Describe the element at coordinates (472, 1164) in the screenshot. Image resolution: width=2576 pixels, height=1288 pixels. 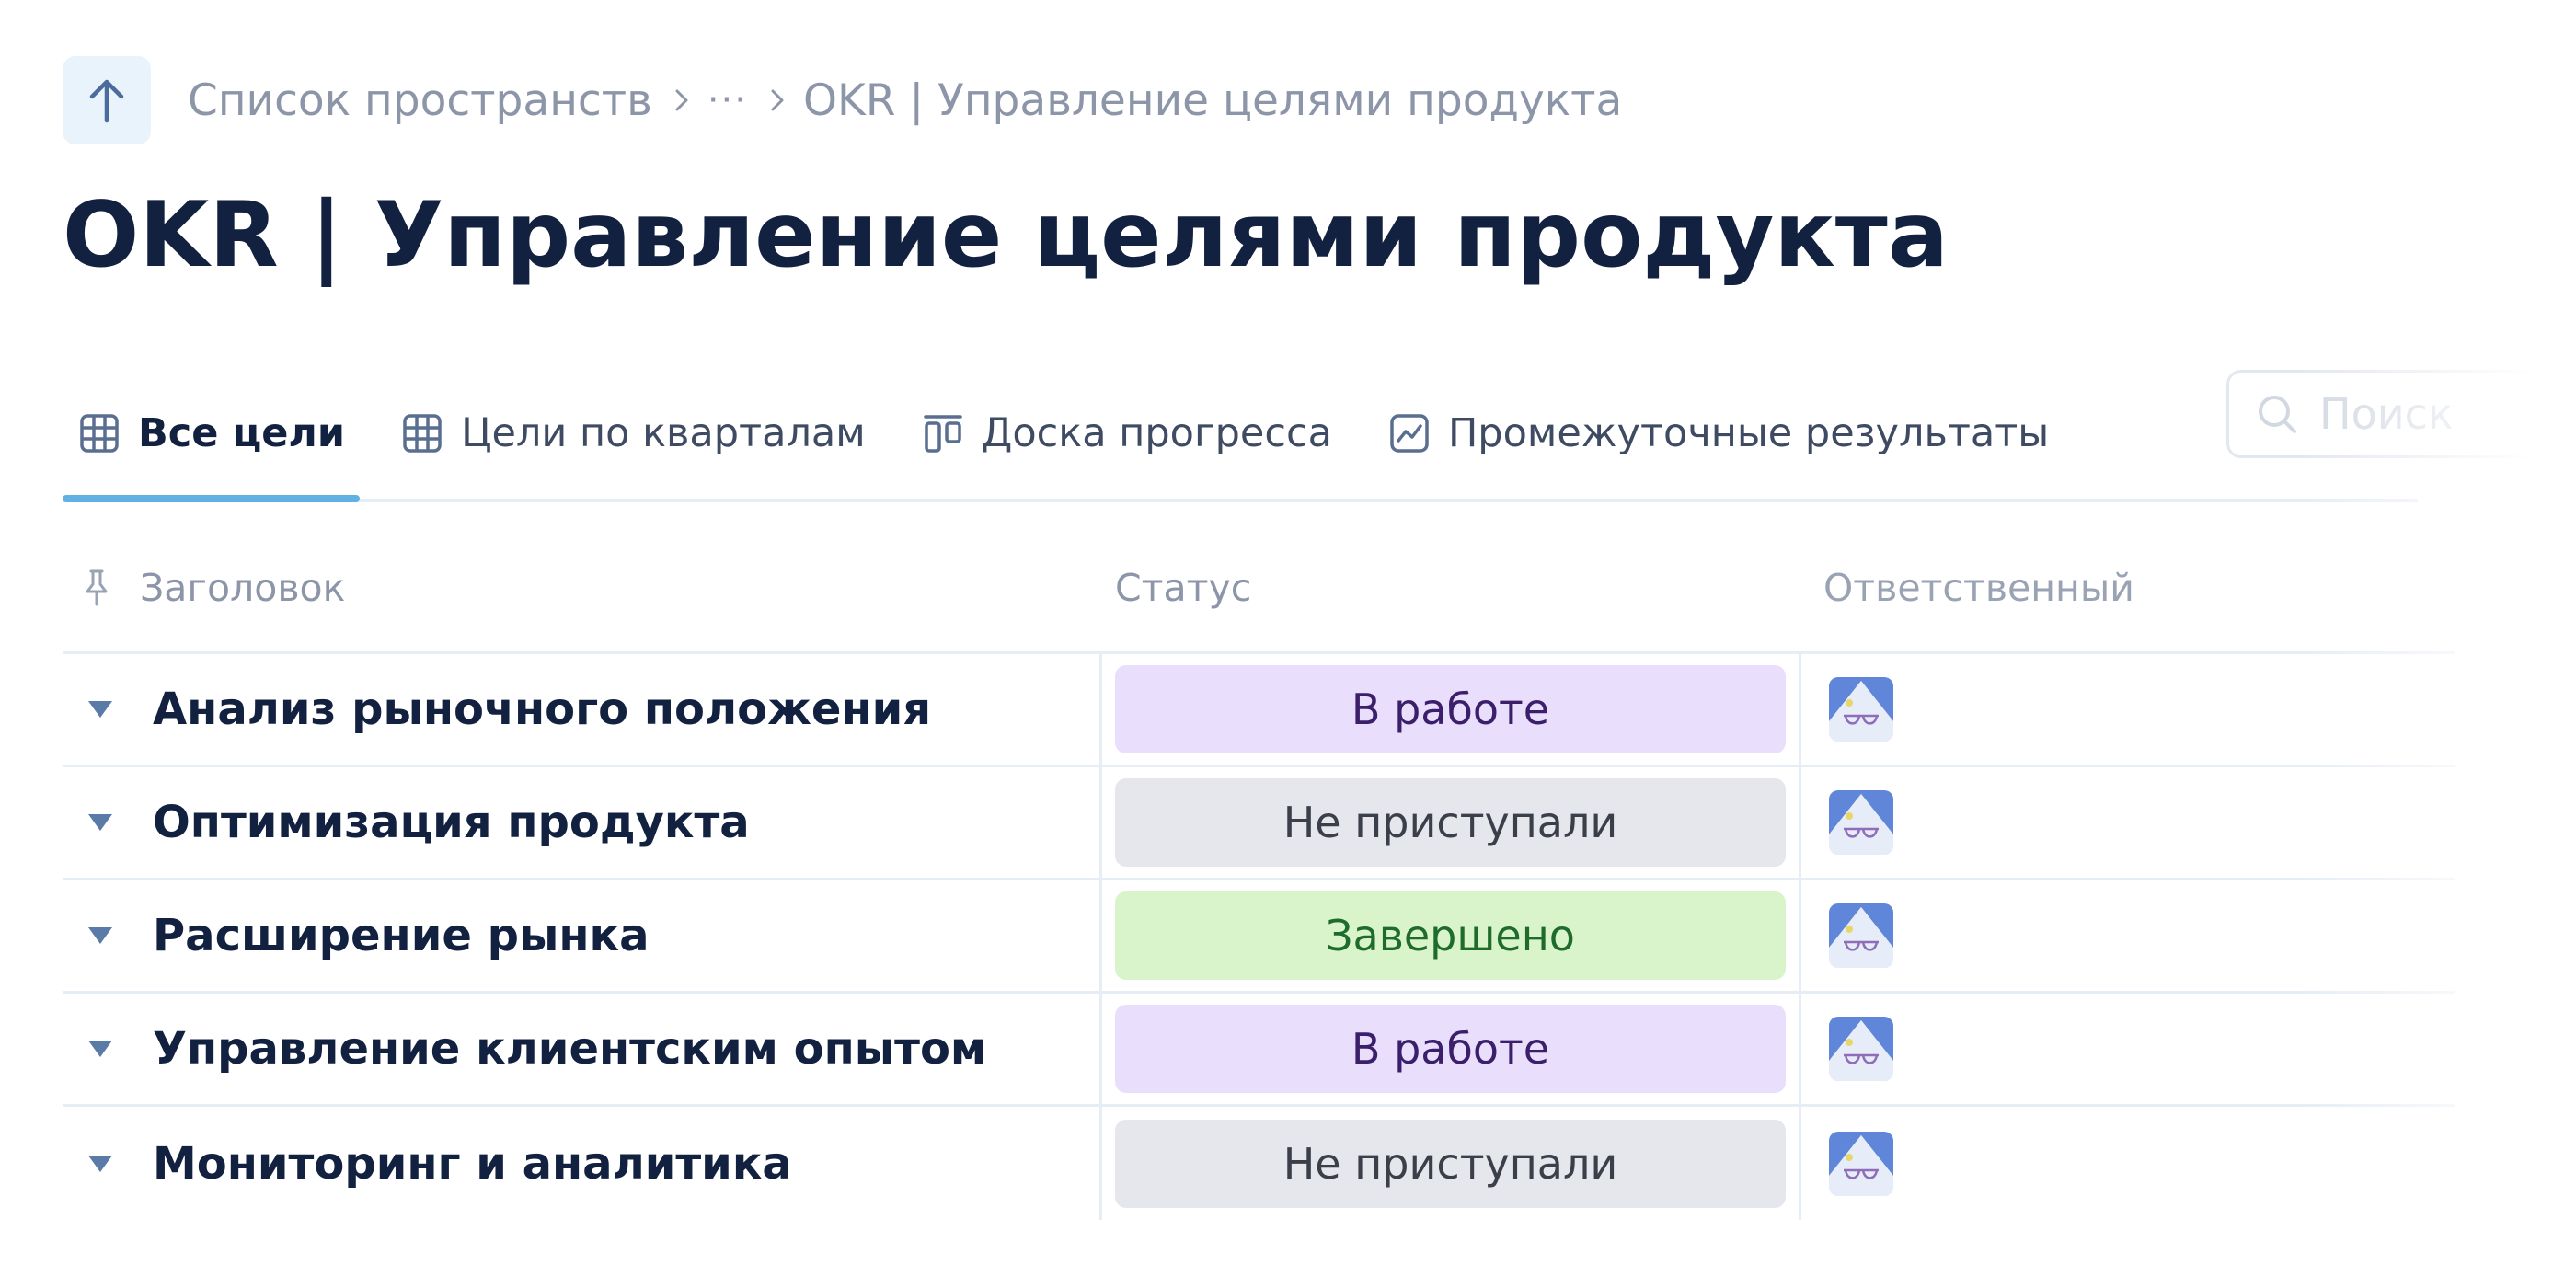
I see `row-title: Мониторинг и аналитика` at that location.